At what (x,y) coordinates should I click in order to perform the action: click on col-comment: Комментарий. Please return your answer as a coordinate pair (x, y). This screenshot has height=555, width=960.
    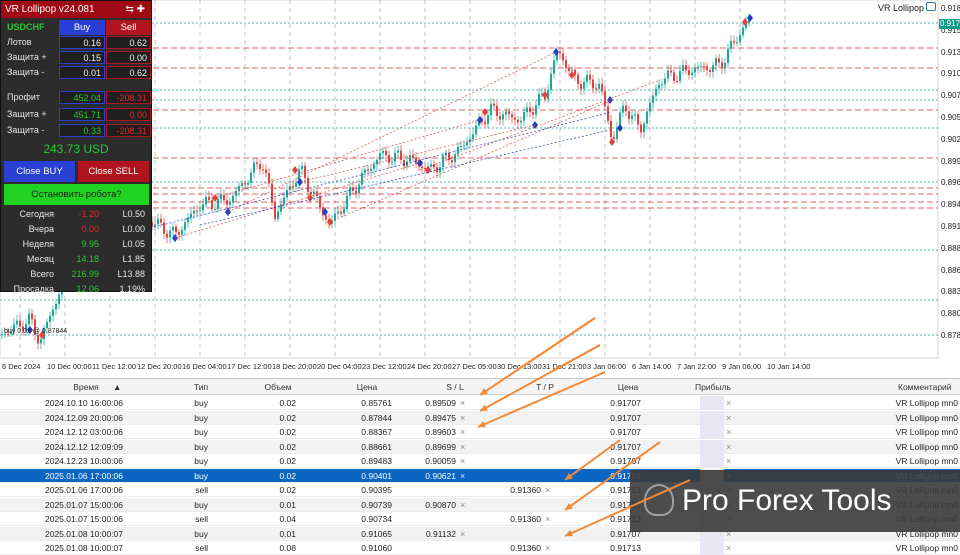
    Looking at the image, I should click on (925, 387).